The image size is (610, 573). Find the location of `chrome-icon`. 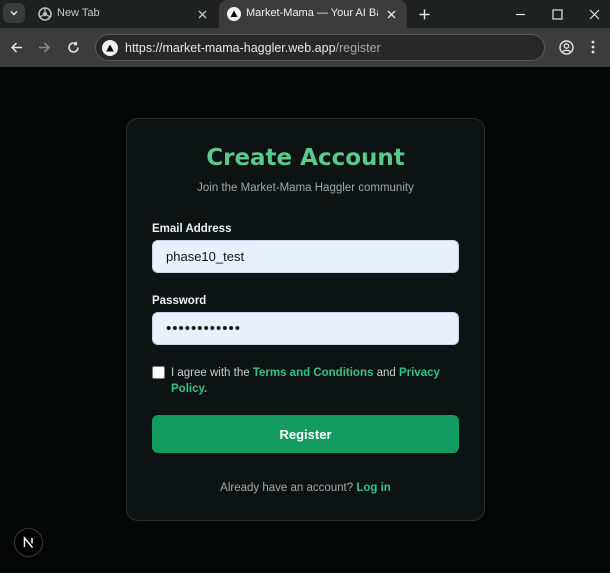

chrome-icon is located at coordinates (45, 14).